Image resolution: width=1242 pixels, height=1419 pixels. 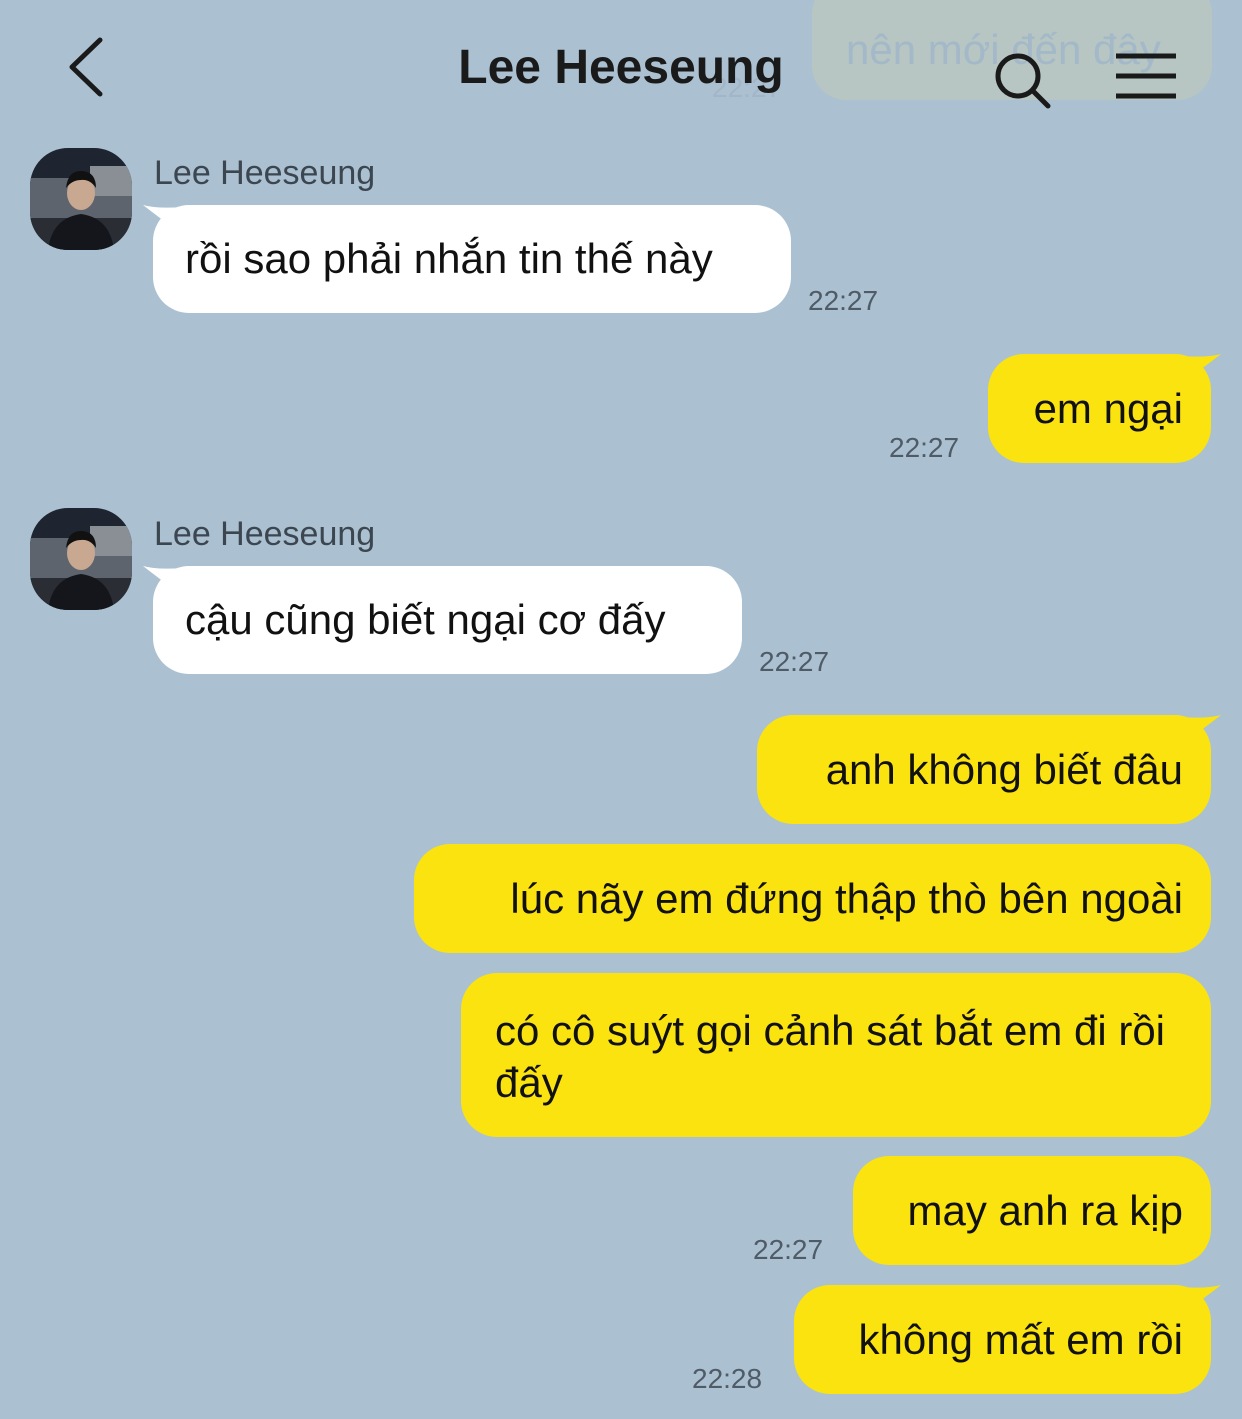 I want to click on menu-button, so click(x=1146, y=76).